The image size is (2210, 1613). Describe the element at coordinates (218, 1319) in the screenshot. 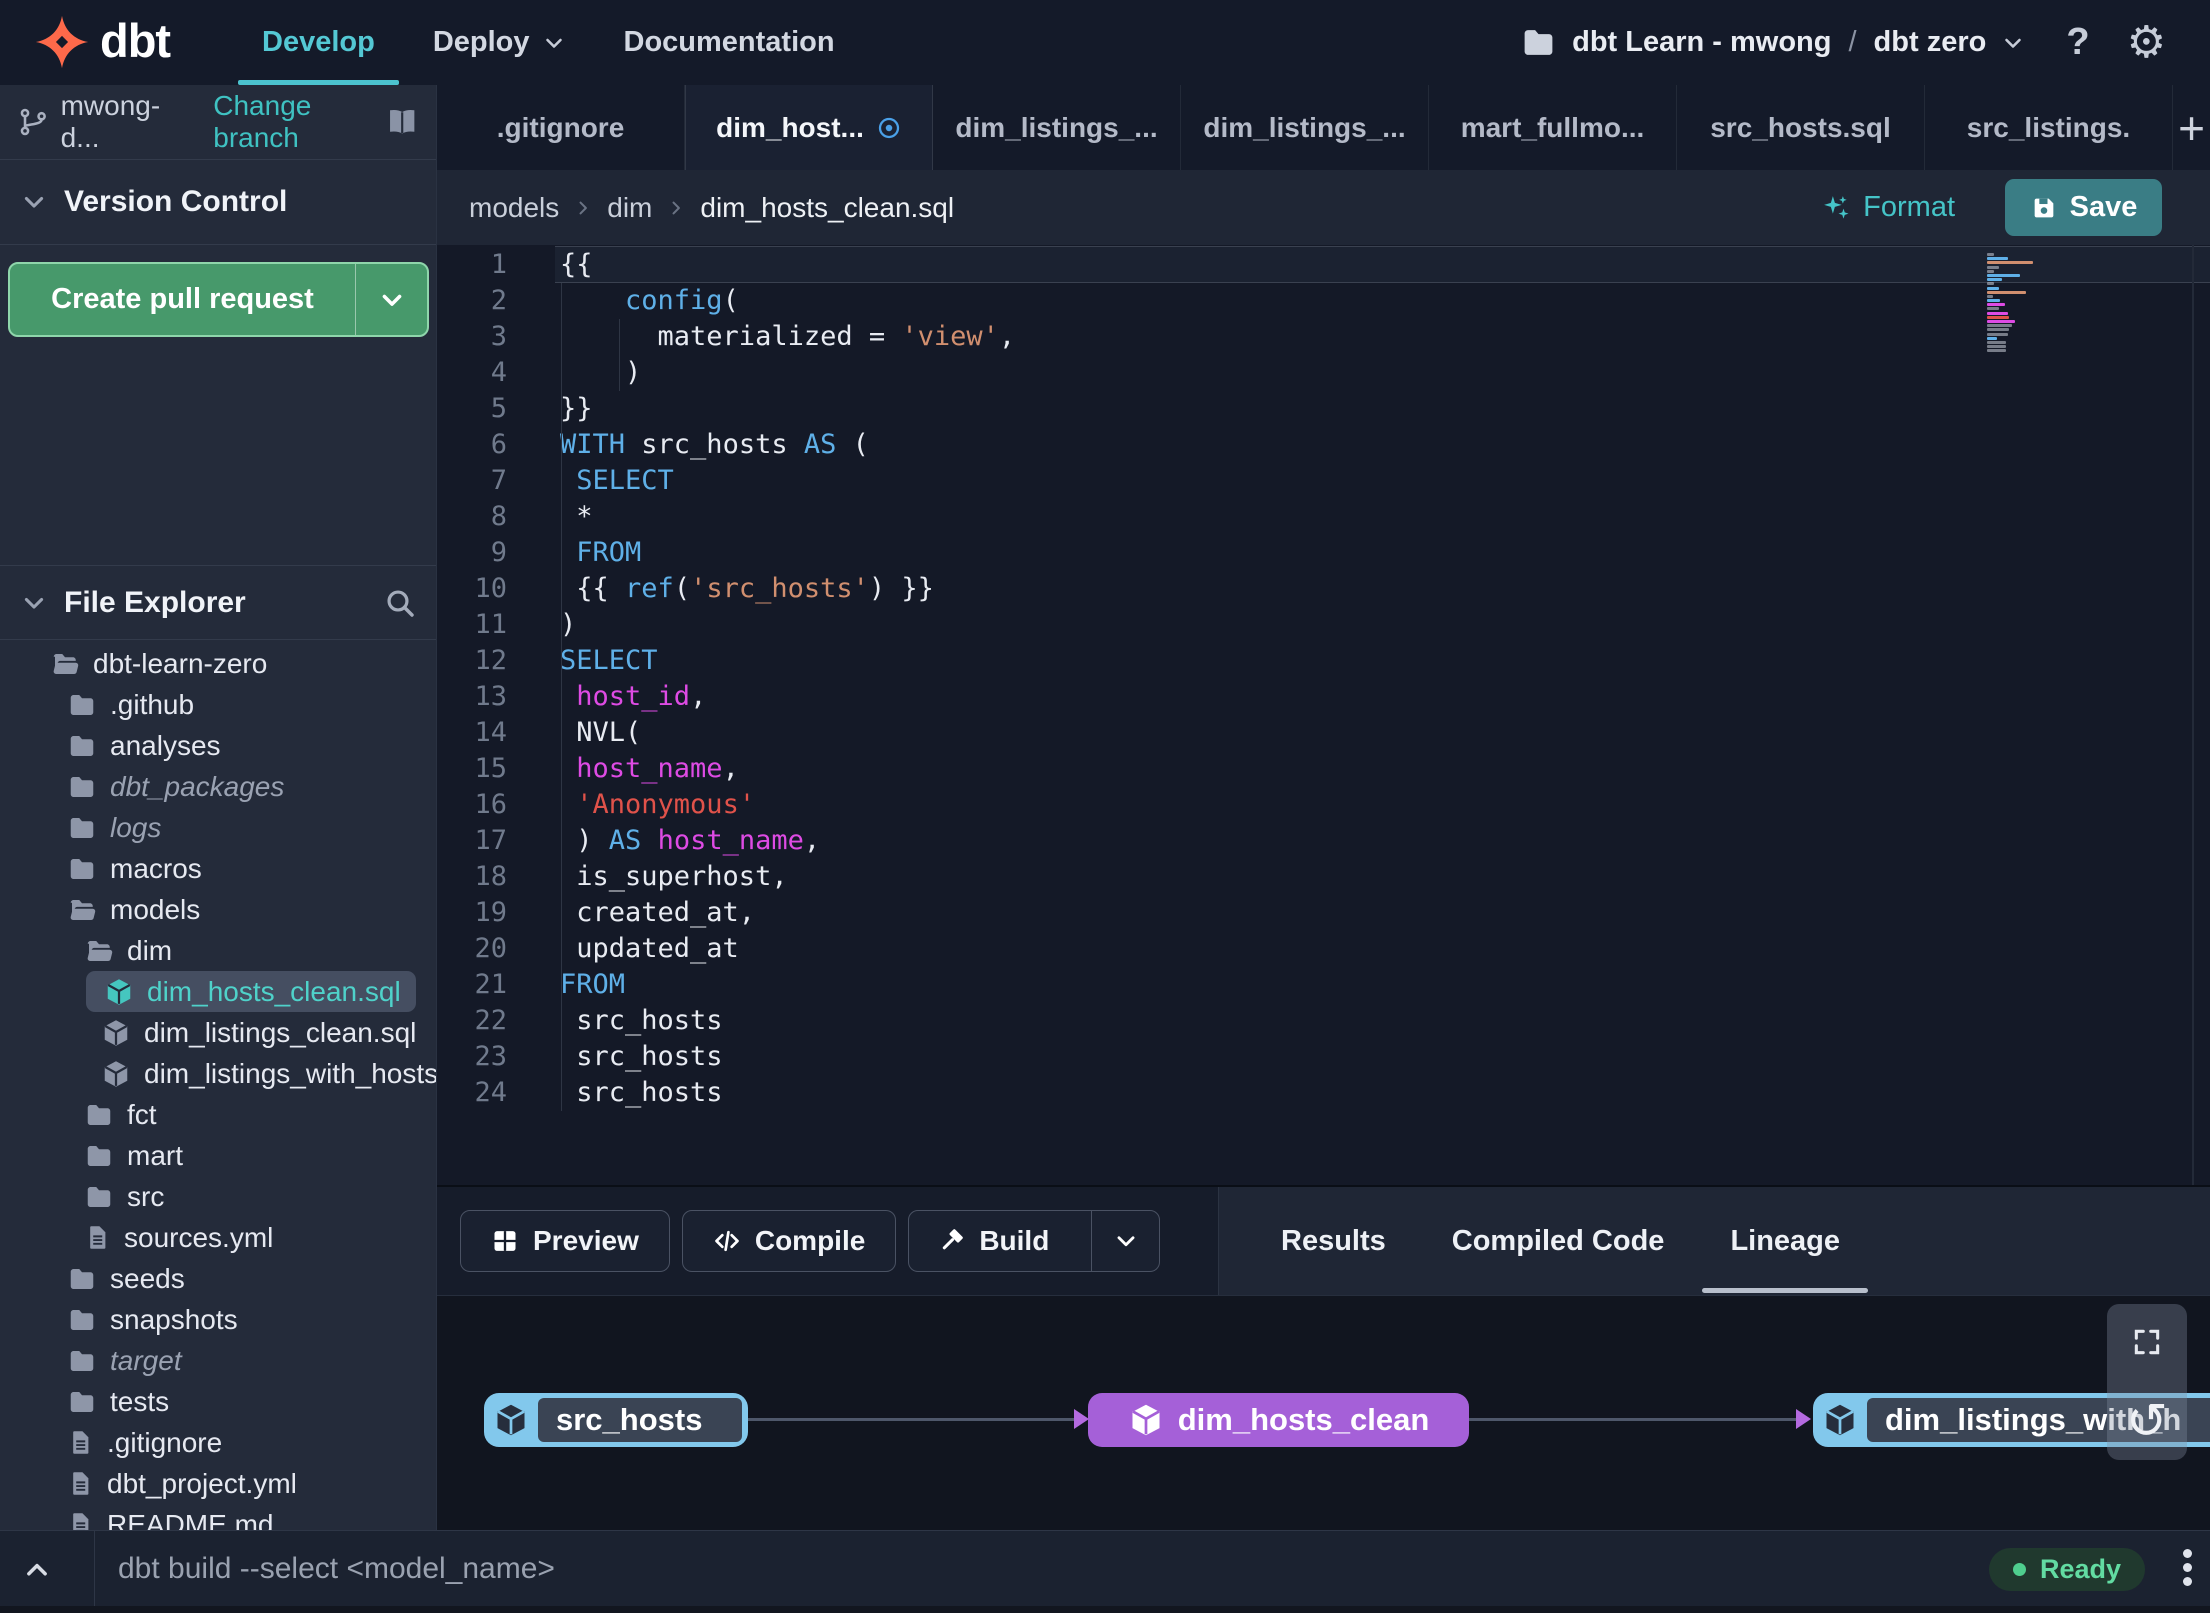

I see `tree-item-snapshots: snapshots` at that location.